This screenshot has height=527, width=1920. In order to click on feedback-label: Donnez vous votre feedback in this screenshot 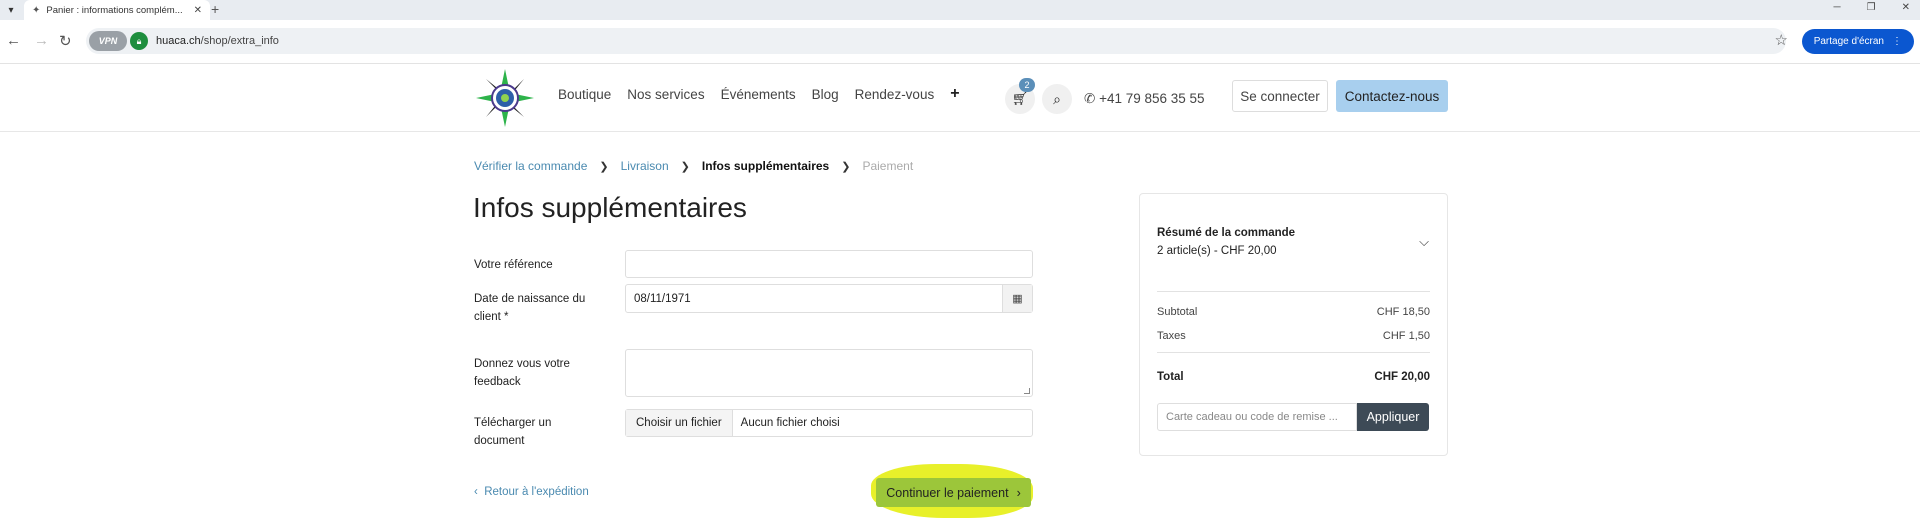, I will do `click(522, 373)`.